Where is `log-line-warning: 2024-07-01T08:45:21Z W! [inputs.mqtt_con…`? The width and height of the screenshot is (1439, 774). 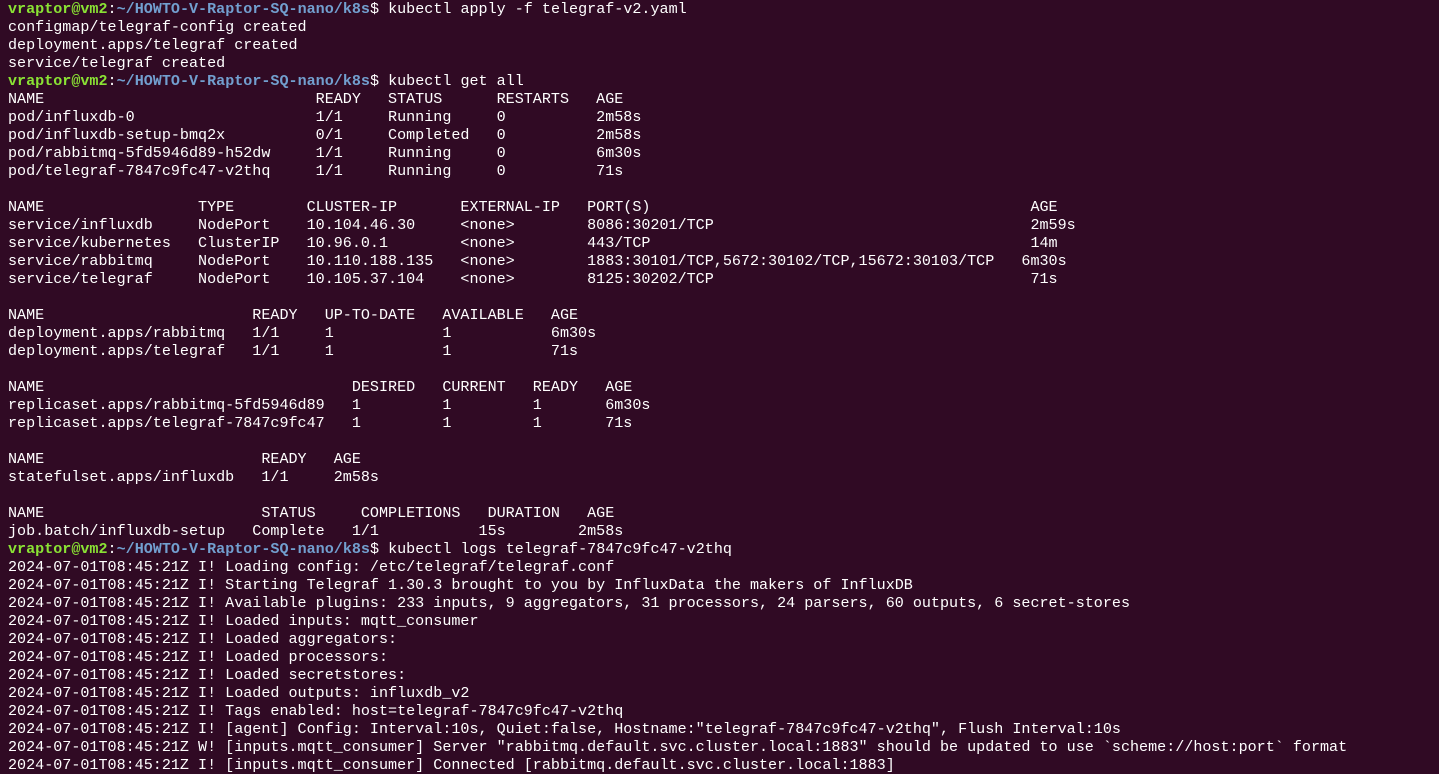
log-line-warning: 2024-07-01T08:45:21Z W! [inputs.mqtt_con… is located at coordinates (678, 747).